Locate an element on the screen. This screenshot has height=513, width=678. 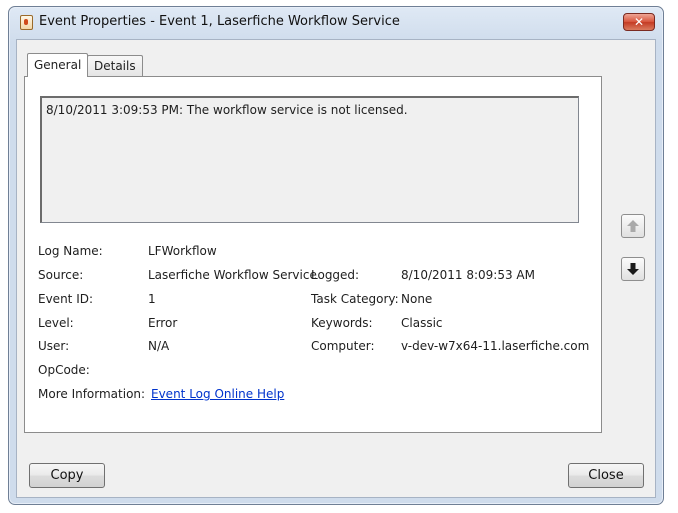
source-label: Source: is located at coordinates (61, 275).